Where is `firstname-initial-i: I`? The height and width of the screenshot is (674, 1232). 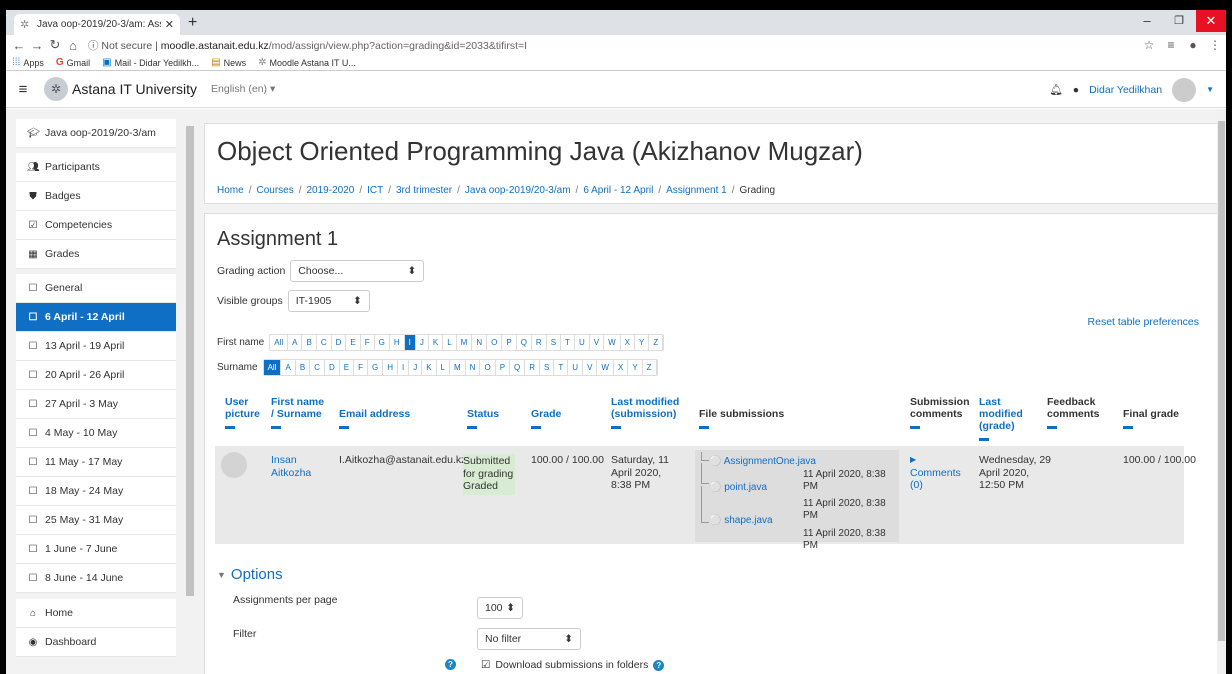 firstname-initial-i: I is located at coordinates (410, 342).